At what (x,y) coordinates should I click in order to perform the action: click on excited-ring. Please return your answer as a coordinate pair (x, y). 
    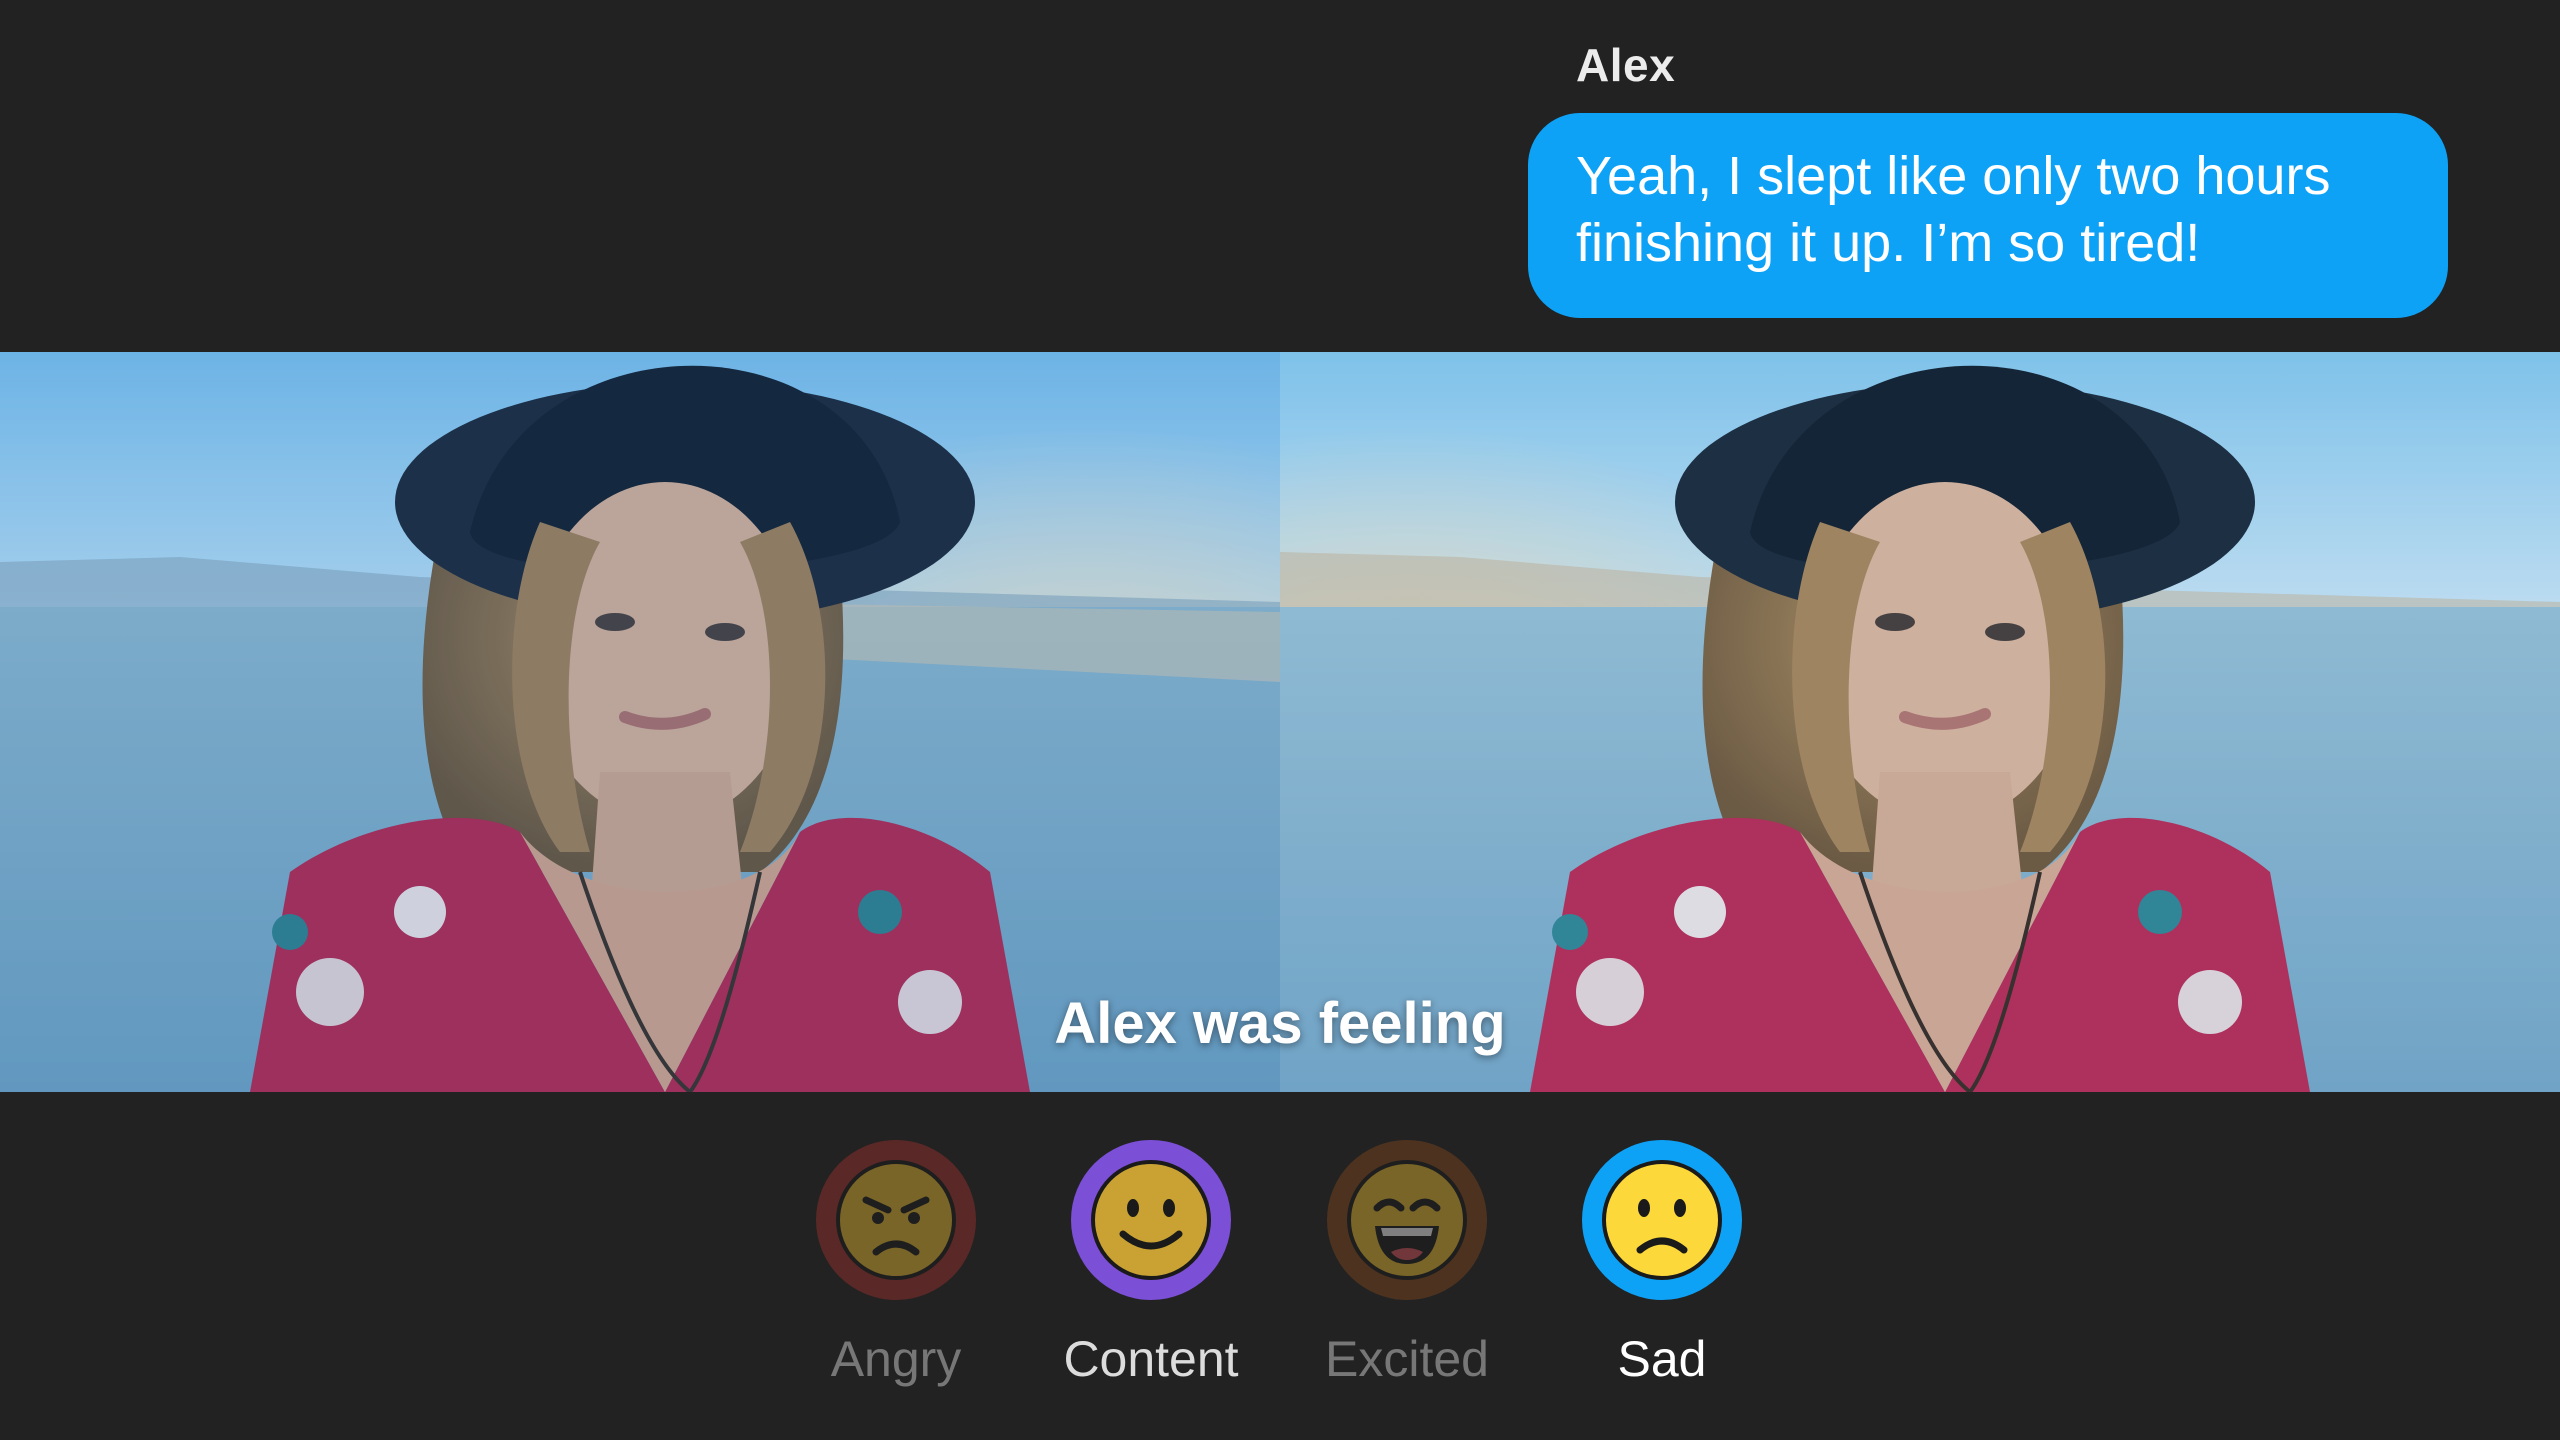
    Looking at the image, I should click on (1407, 1220).